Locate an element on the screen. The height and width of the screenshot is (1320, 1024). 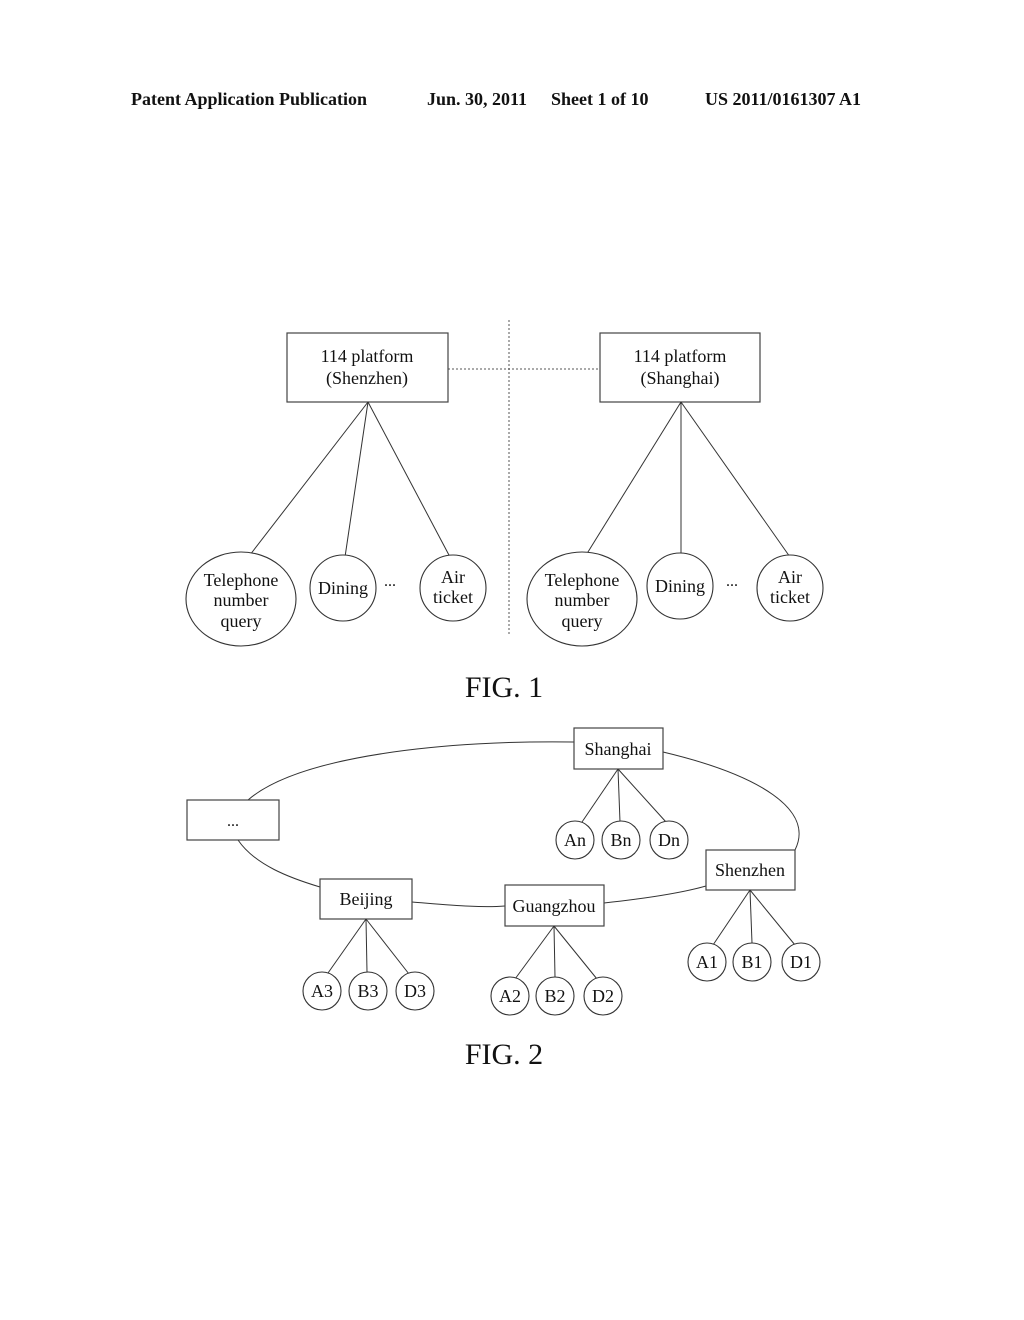
svg-text: Bn is located at coordinates (620, 840).